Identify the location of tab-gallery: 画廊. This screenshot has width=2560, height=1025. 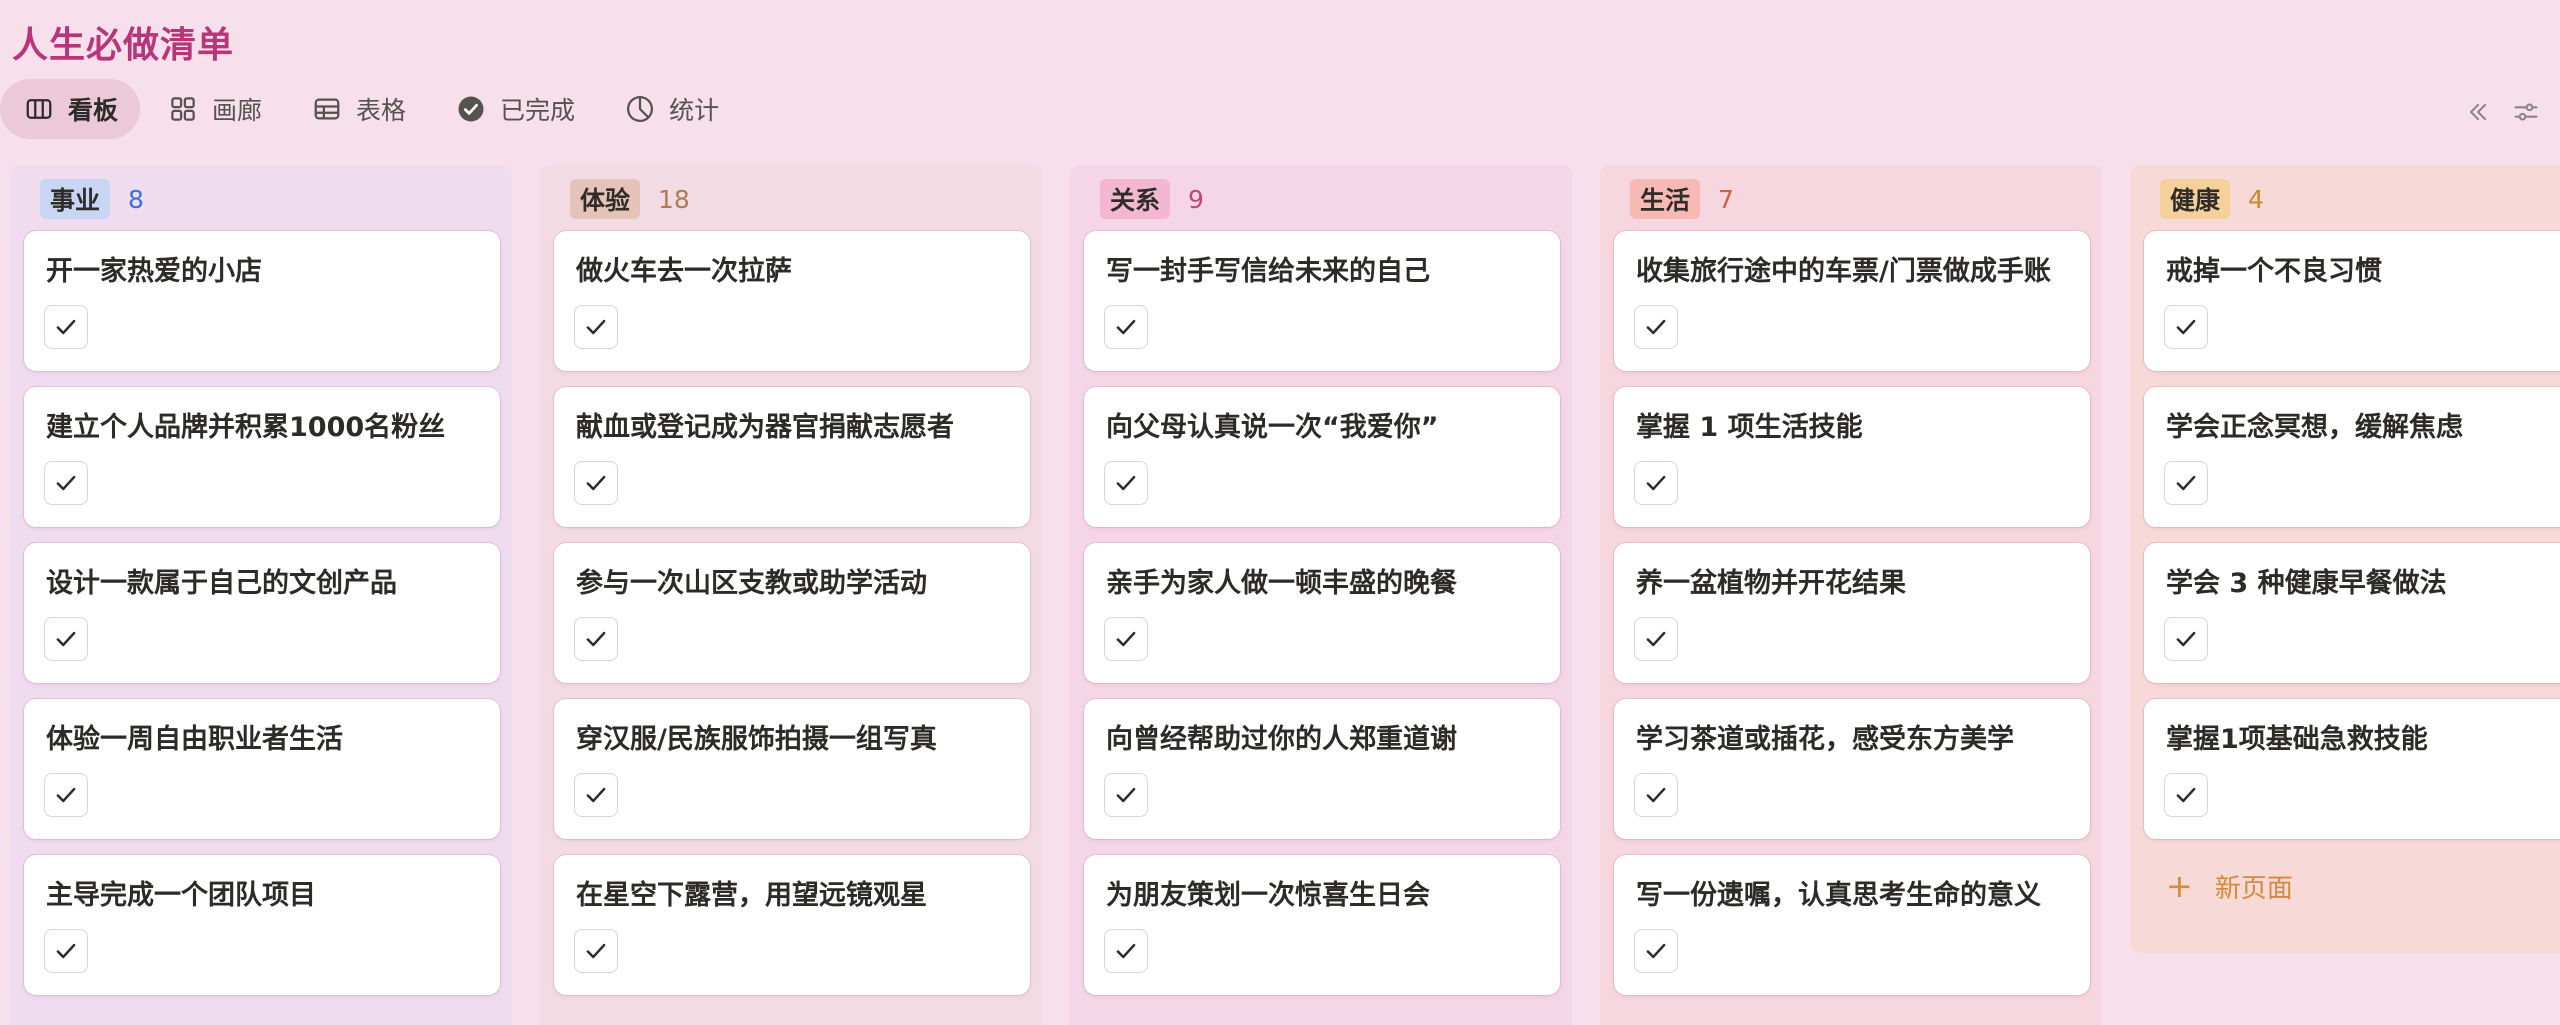
(214, 109).